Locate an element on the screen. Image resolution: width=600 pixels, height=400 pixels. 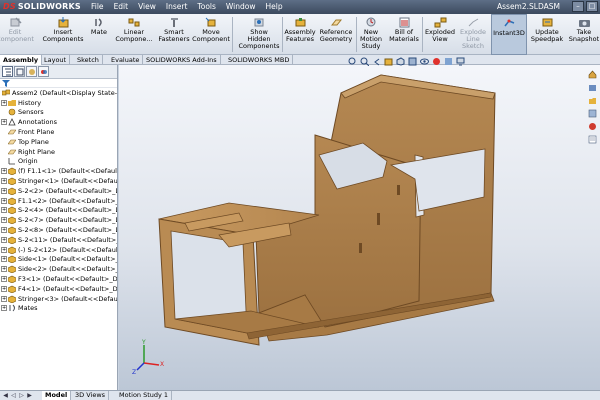
menu-insert: Insert is located at coordinates (177, 7).